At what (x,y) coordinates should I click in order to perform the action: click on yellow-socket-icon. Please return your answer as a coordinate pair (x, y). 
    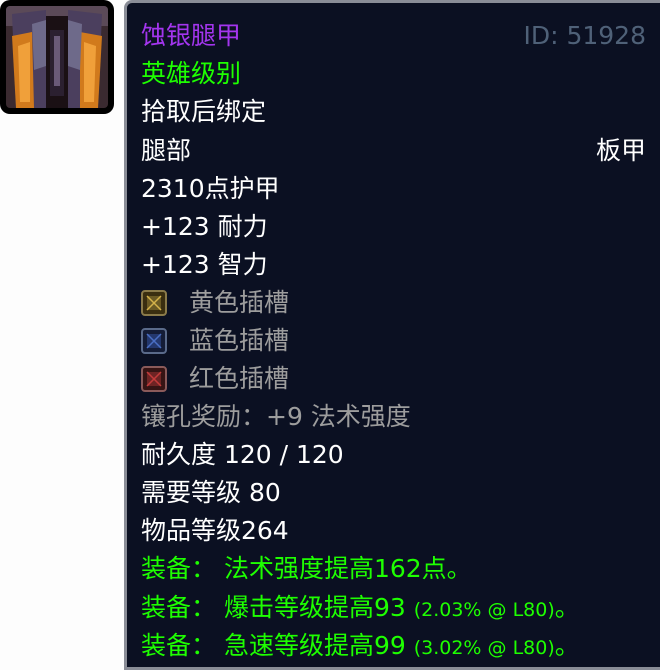
    Looking at the image, I should click on (154, 303).